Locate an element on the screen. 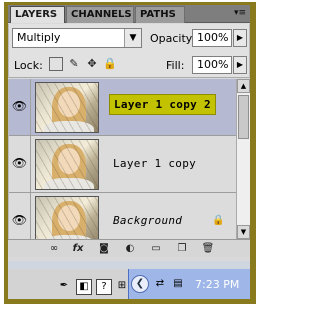  adjustment-icon: ◐ is located at coordinates (130, 248).